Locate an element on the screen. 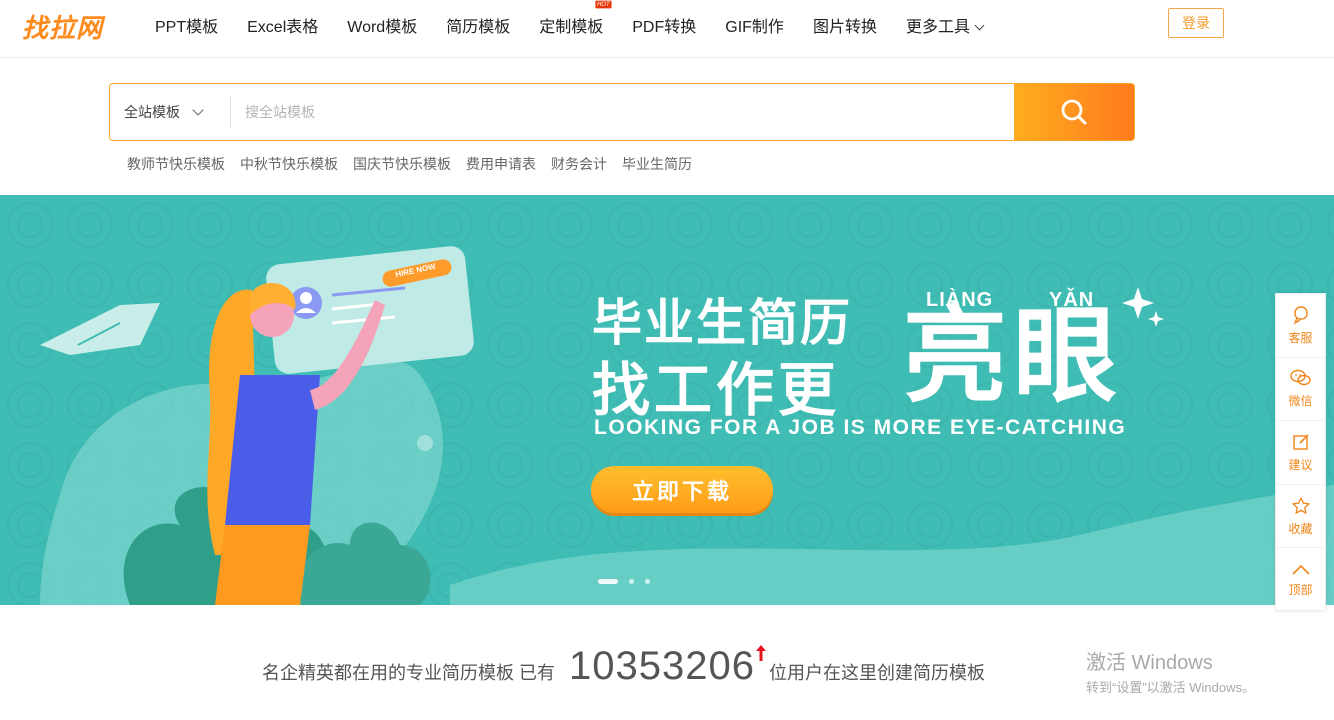 This screenshot has width=1334, height=720. nav-label: Word模板 is located at coordinates (382, 27).